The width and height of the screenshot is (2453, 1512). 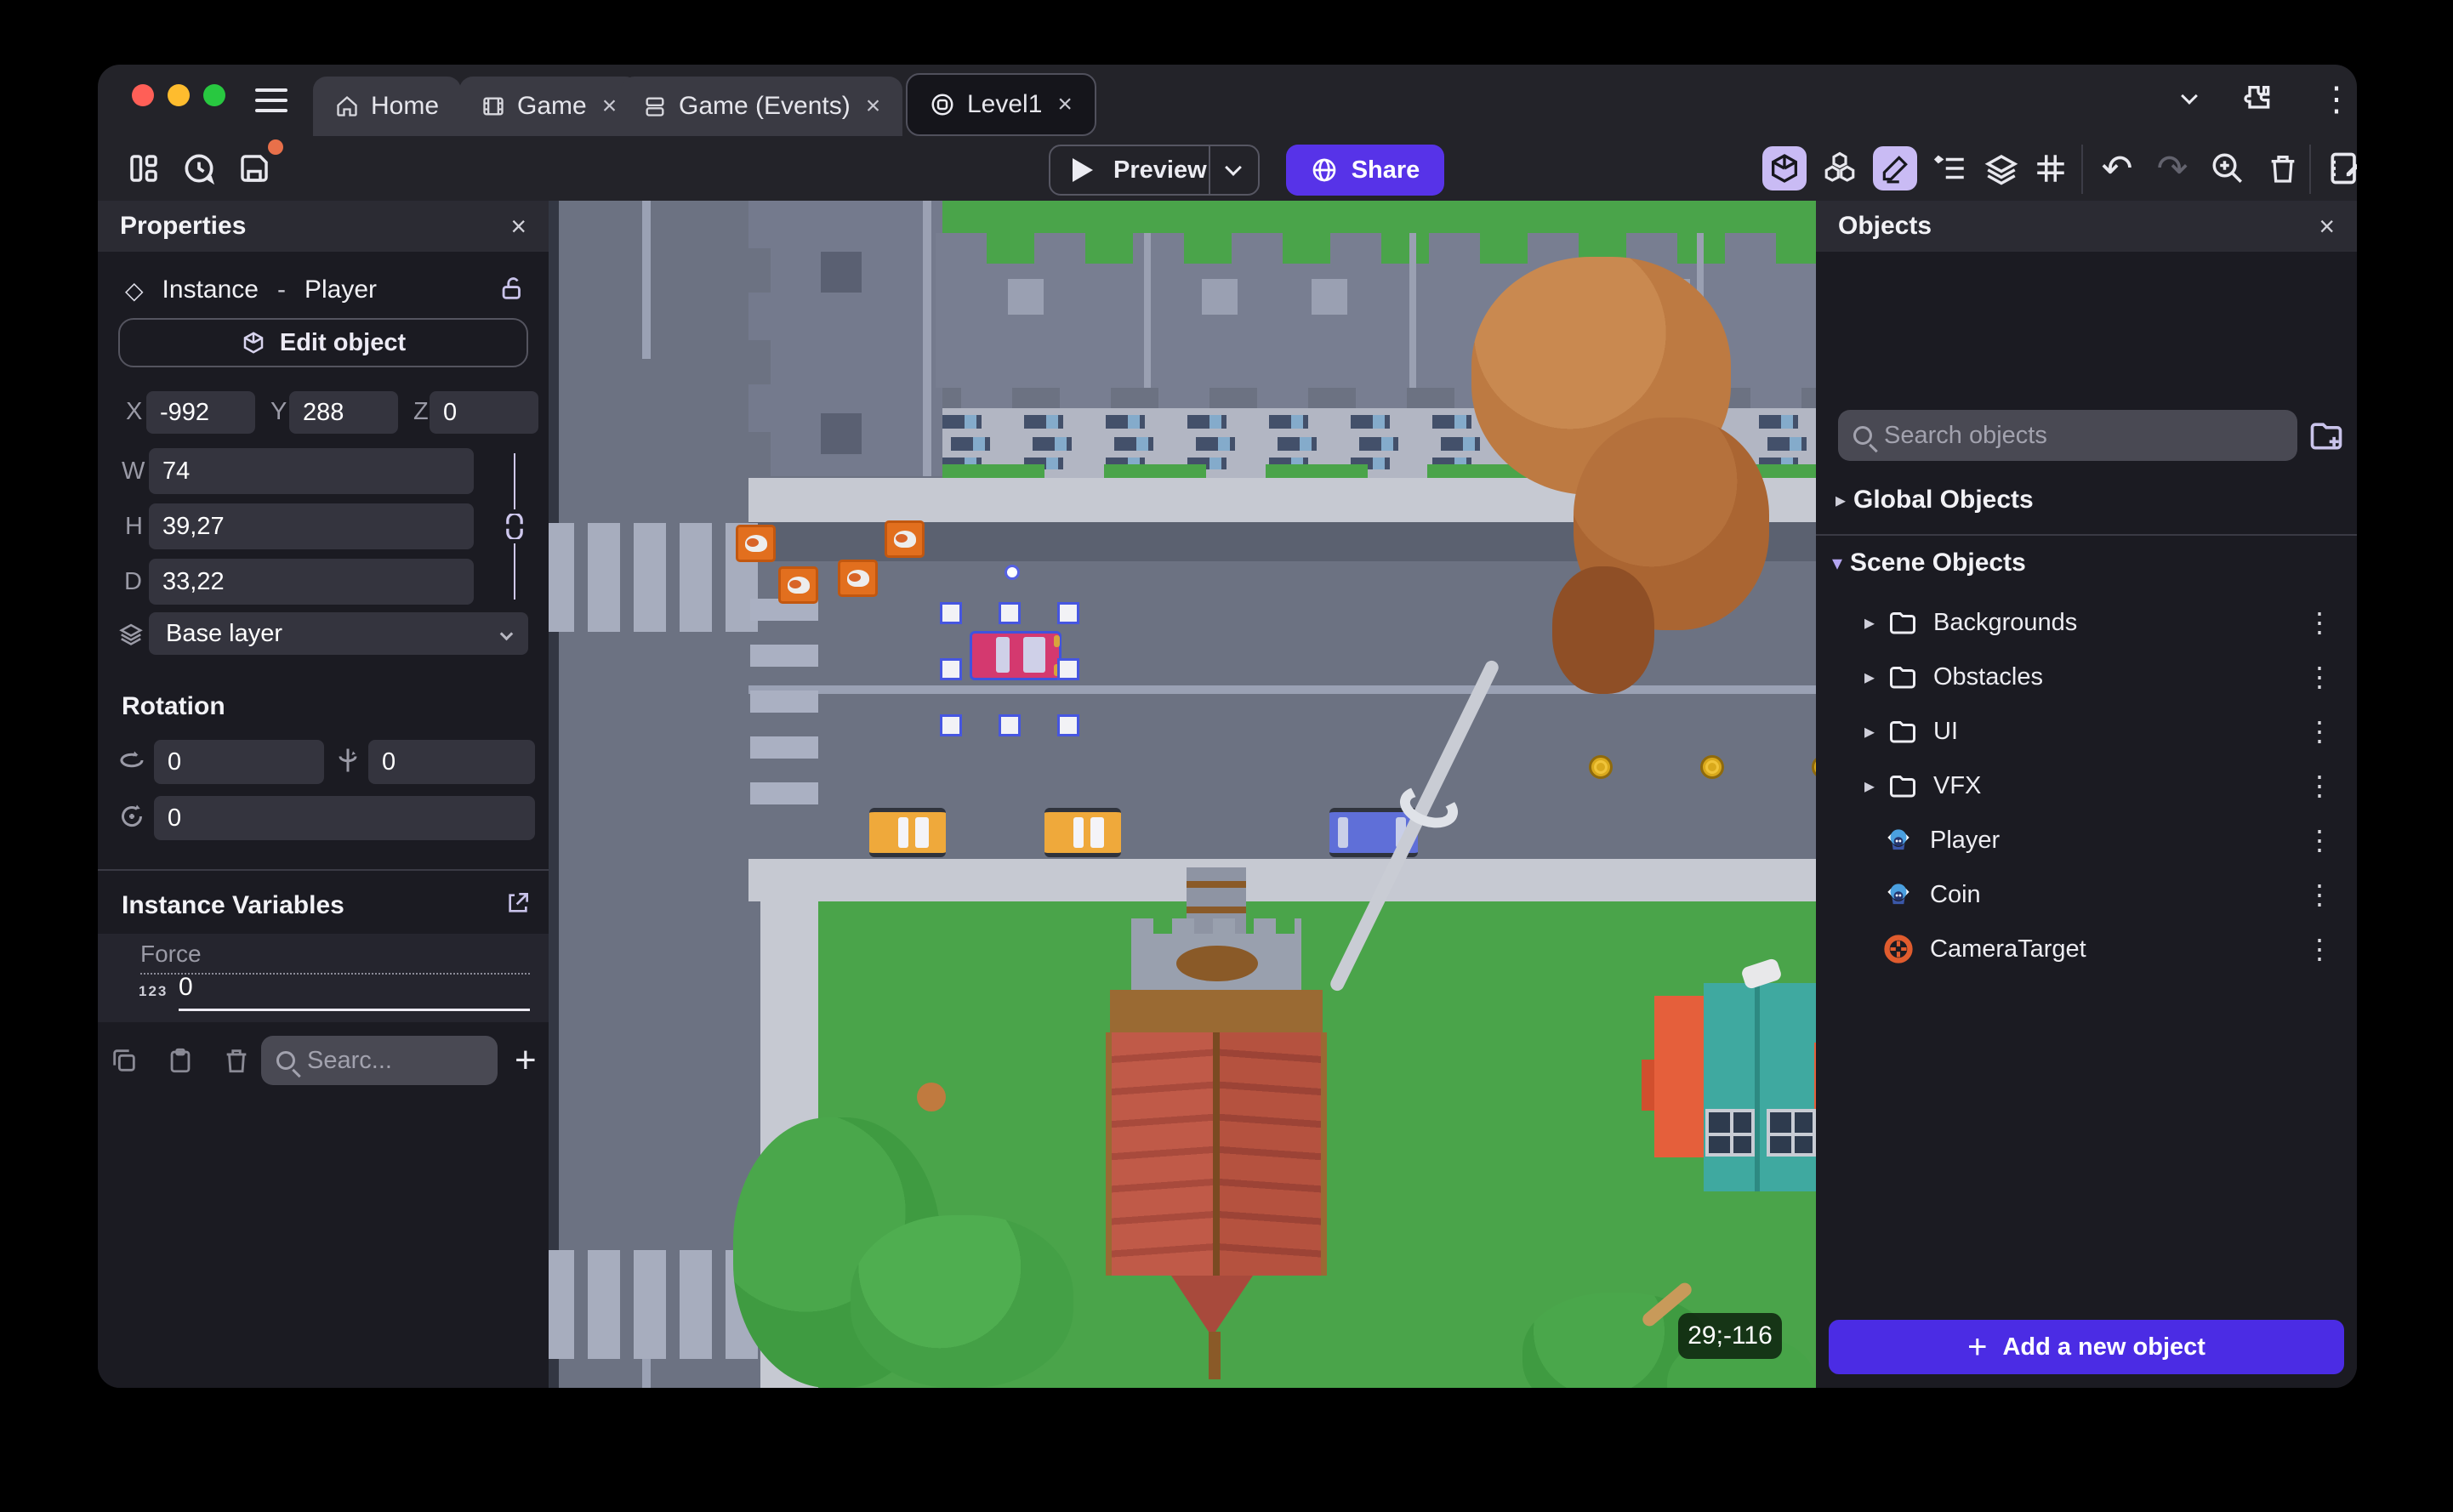 I want to click on layout-panels-icon, so click(x=144, y=168).